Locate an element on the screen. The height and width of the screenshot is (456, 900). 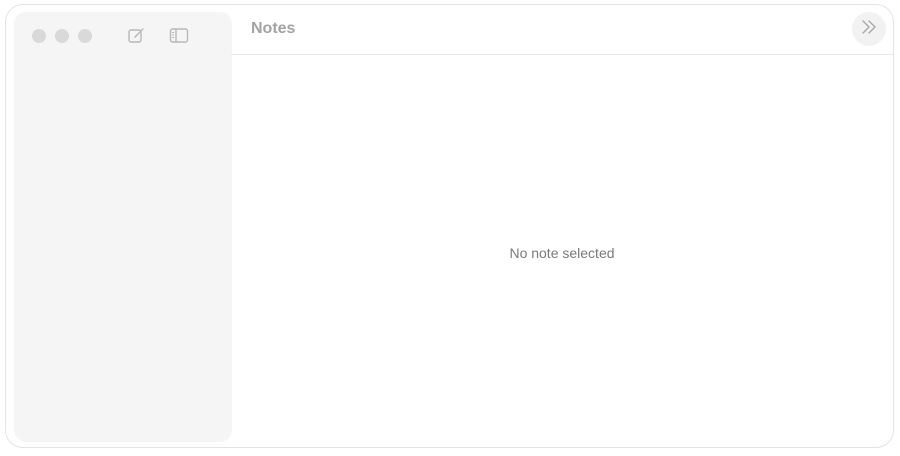
maximize-window-button is located at coordinates (85, 36).